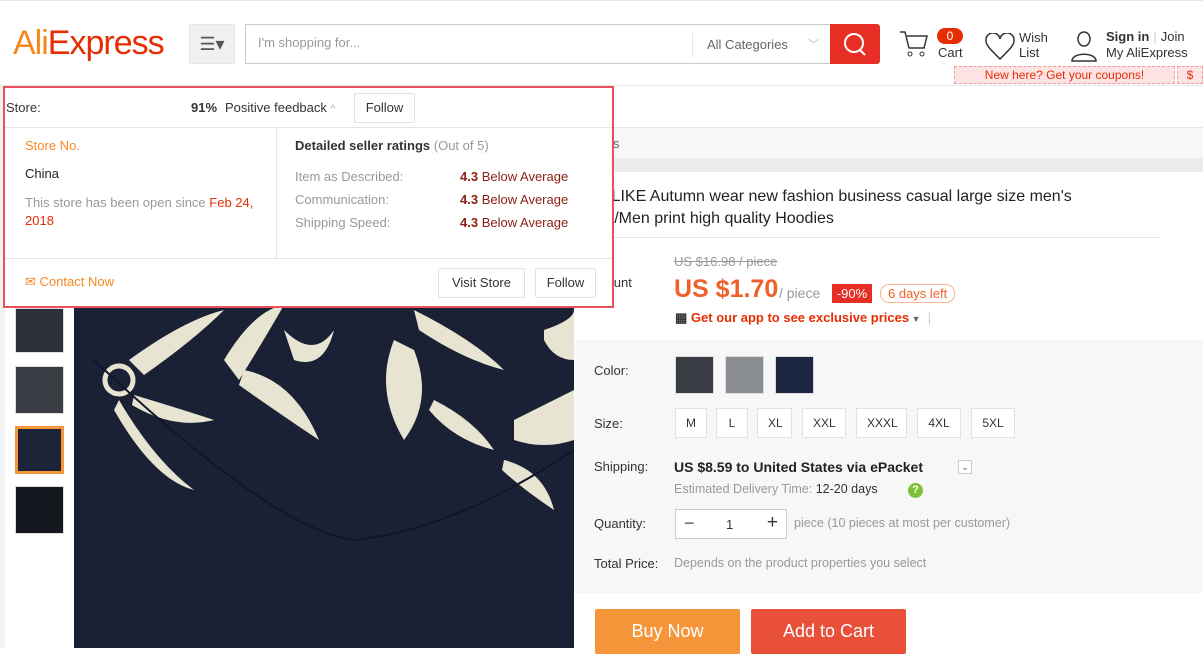  Describe the element at coordinates (481, 283) in the screenshot. I see `visit-store-button: Visit Store` at that location.